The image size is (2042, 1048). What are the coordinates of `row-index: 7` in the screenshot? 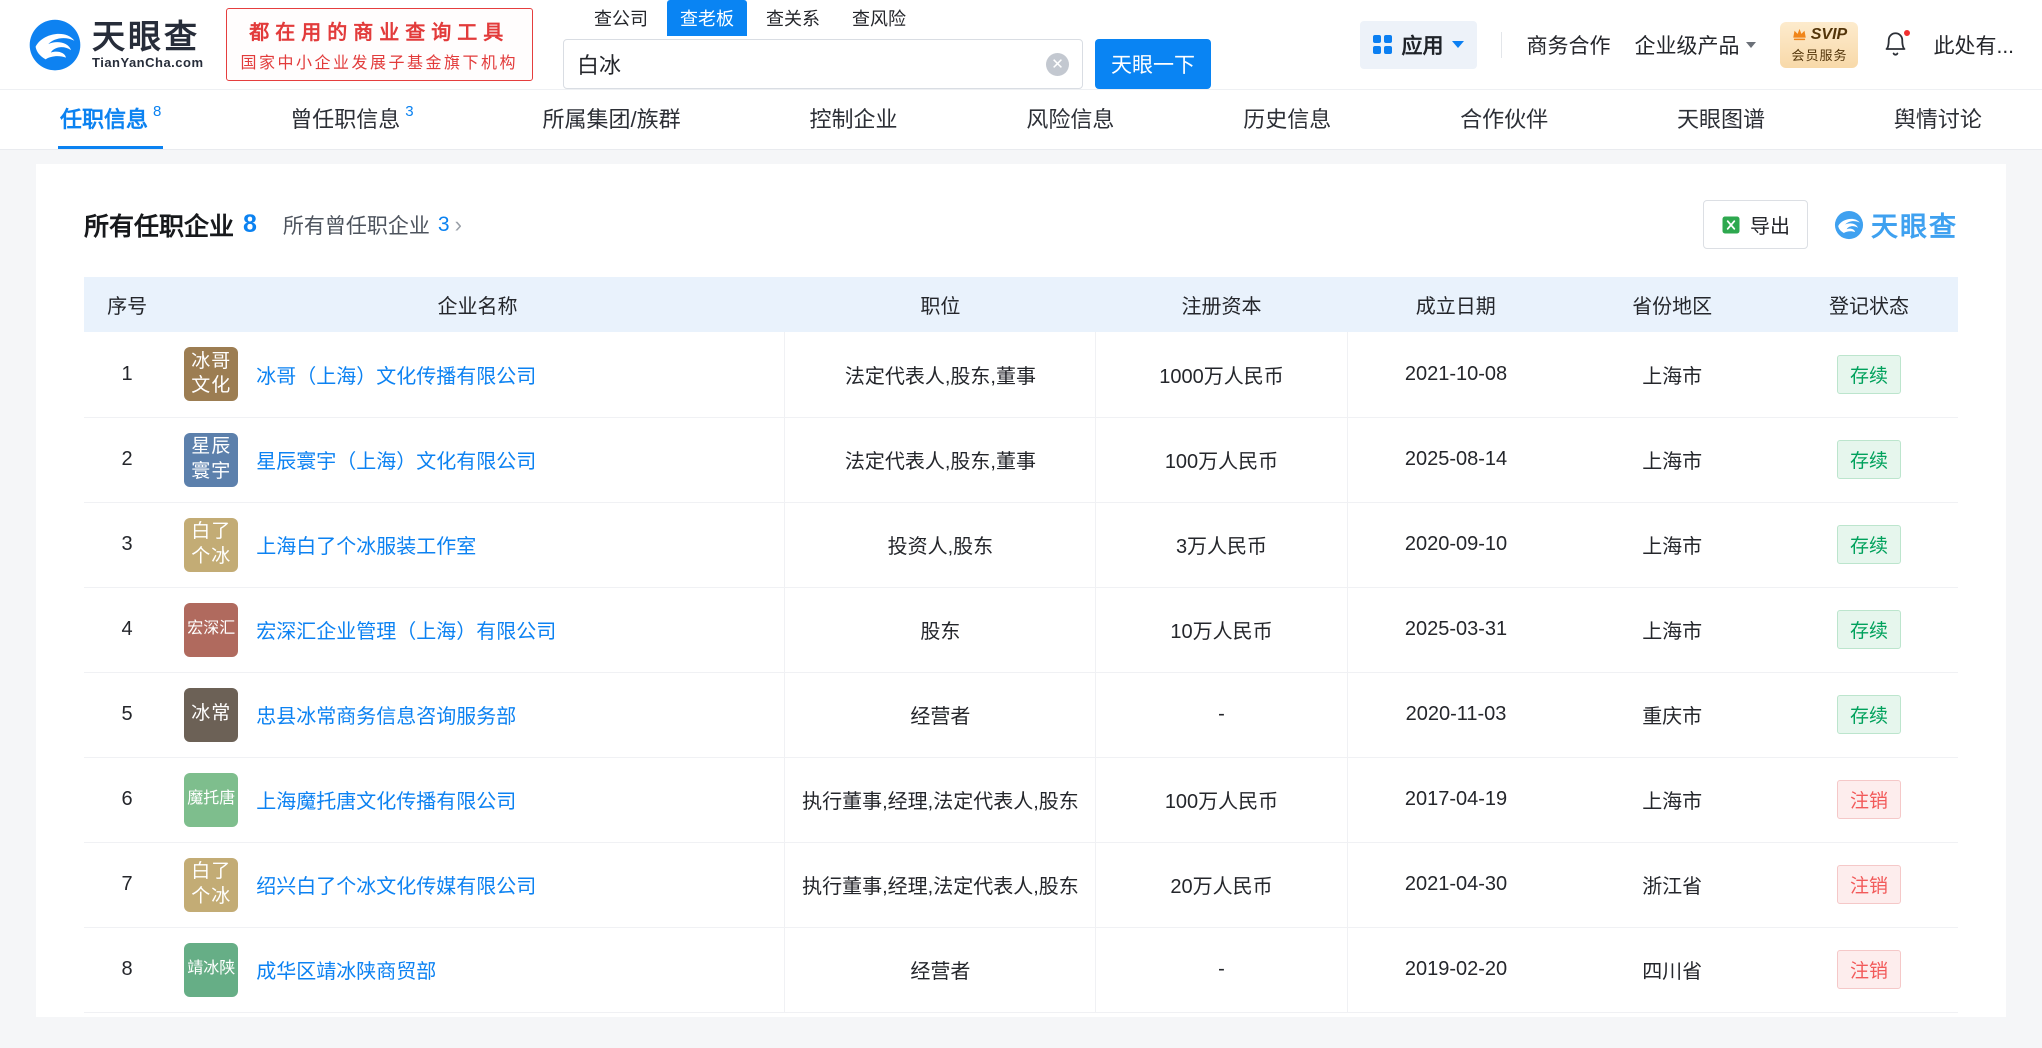 It's located at (127, 885).